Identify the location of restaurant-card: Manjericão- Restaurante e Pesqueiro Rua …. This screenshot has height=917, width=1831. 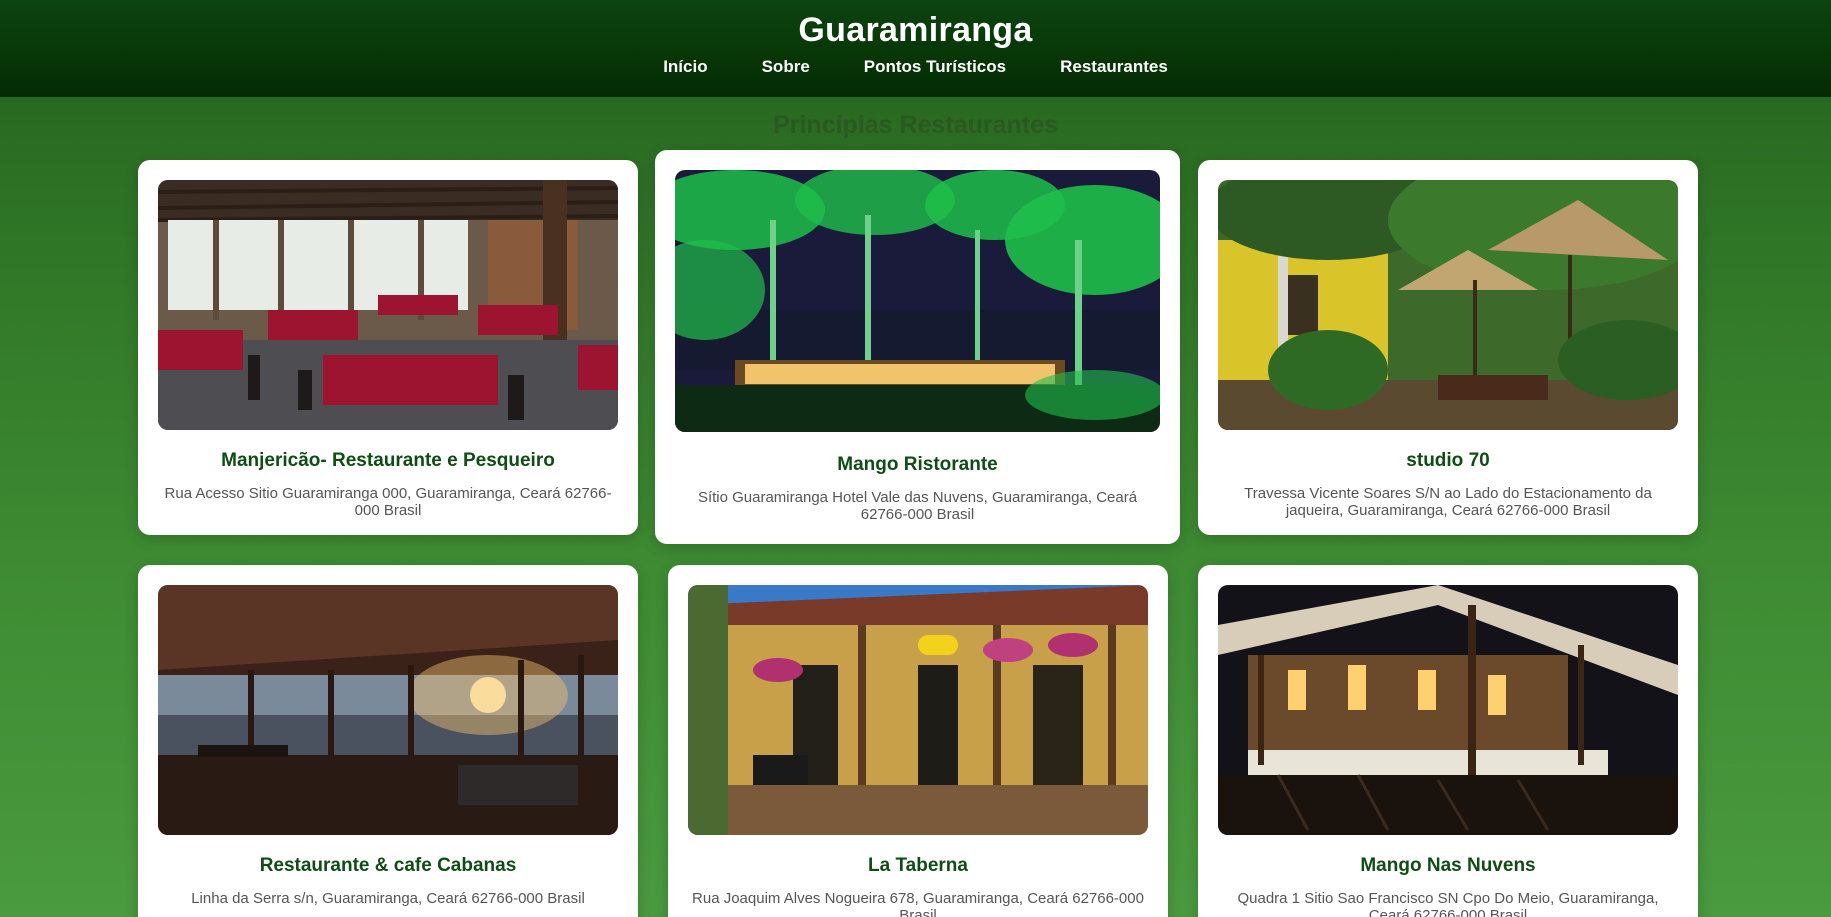
(388, 347).